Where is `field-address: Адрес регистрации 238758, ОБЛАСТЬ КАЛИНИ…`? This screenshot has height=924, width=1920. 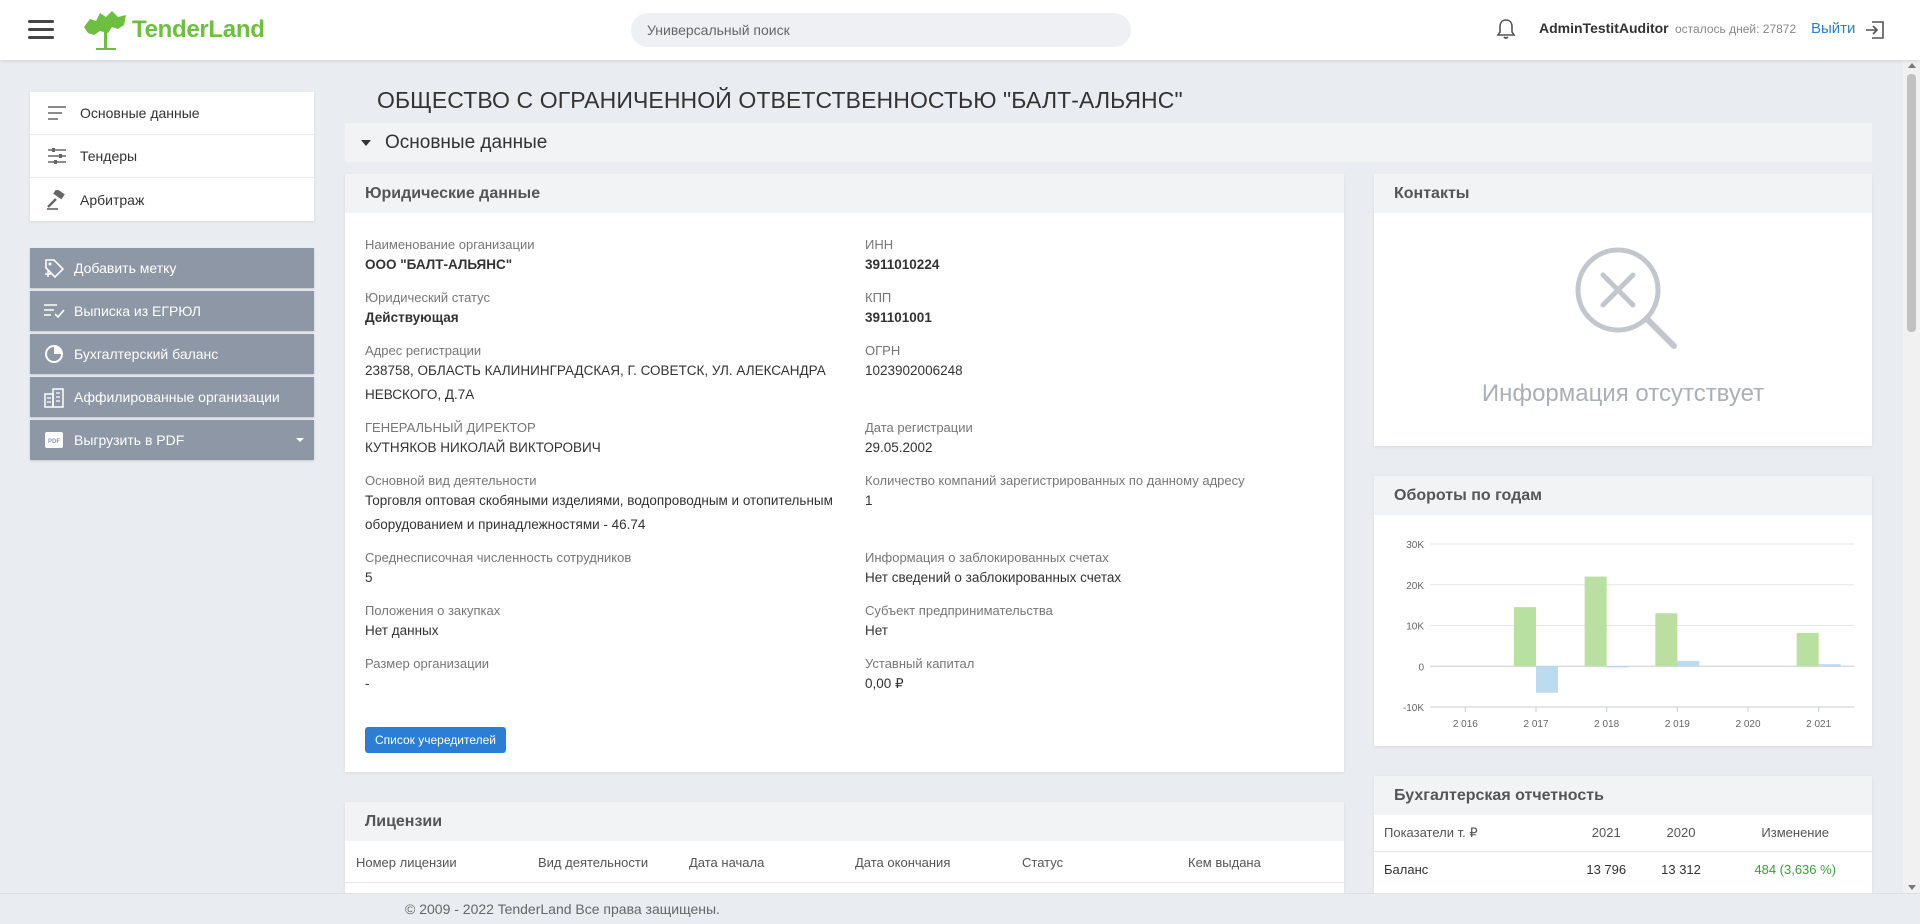
field-address: Адрес регистрации 238758, ОБЛАСТЬ КАЛИНИ… is located at coordinates (605, 374).